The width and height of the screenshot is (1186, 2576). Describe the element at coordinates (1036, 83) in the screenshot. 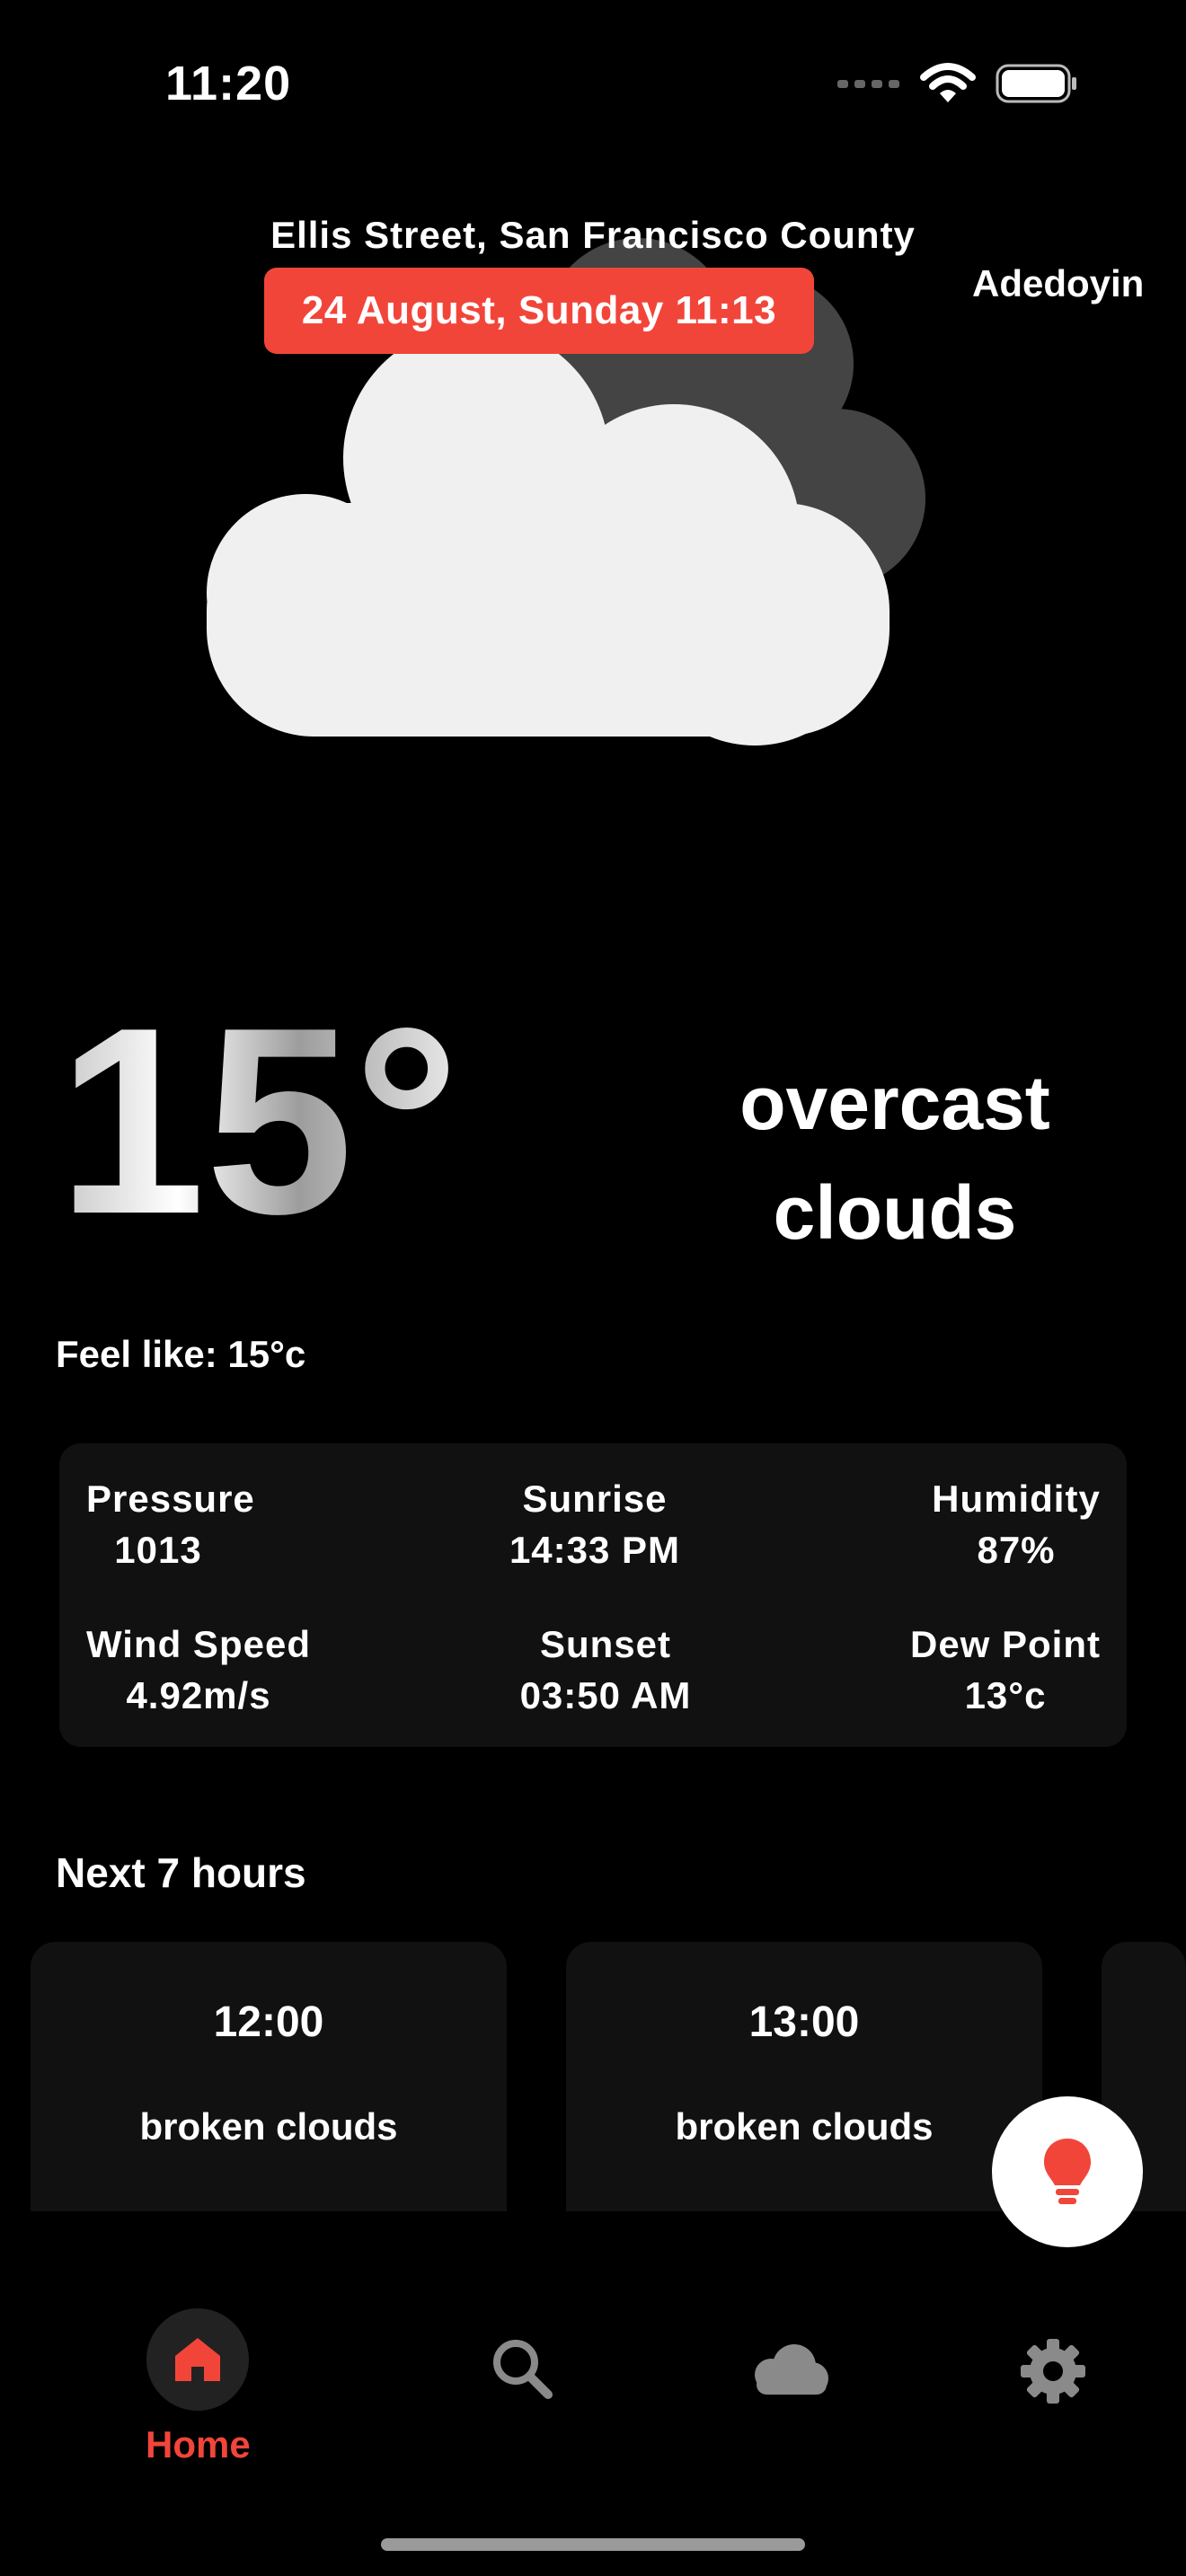

I see `battery-icon` at that location.